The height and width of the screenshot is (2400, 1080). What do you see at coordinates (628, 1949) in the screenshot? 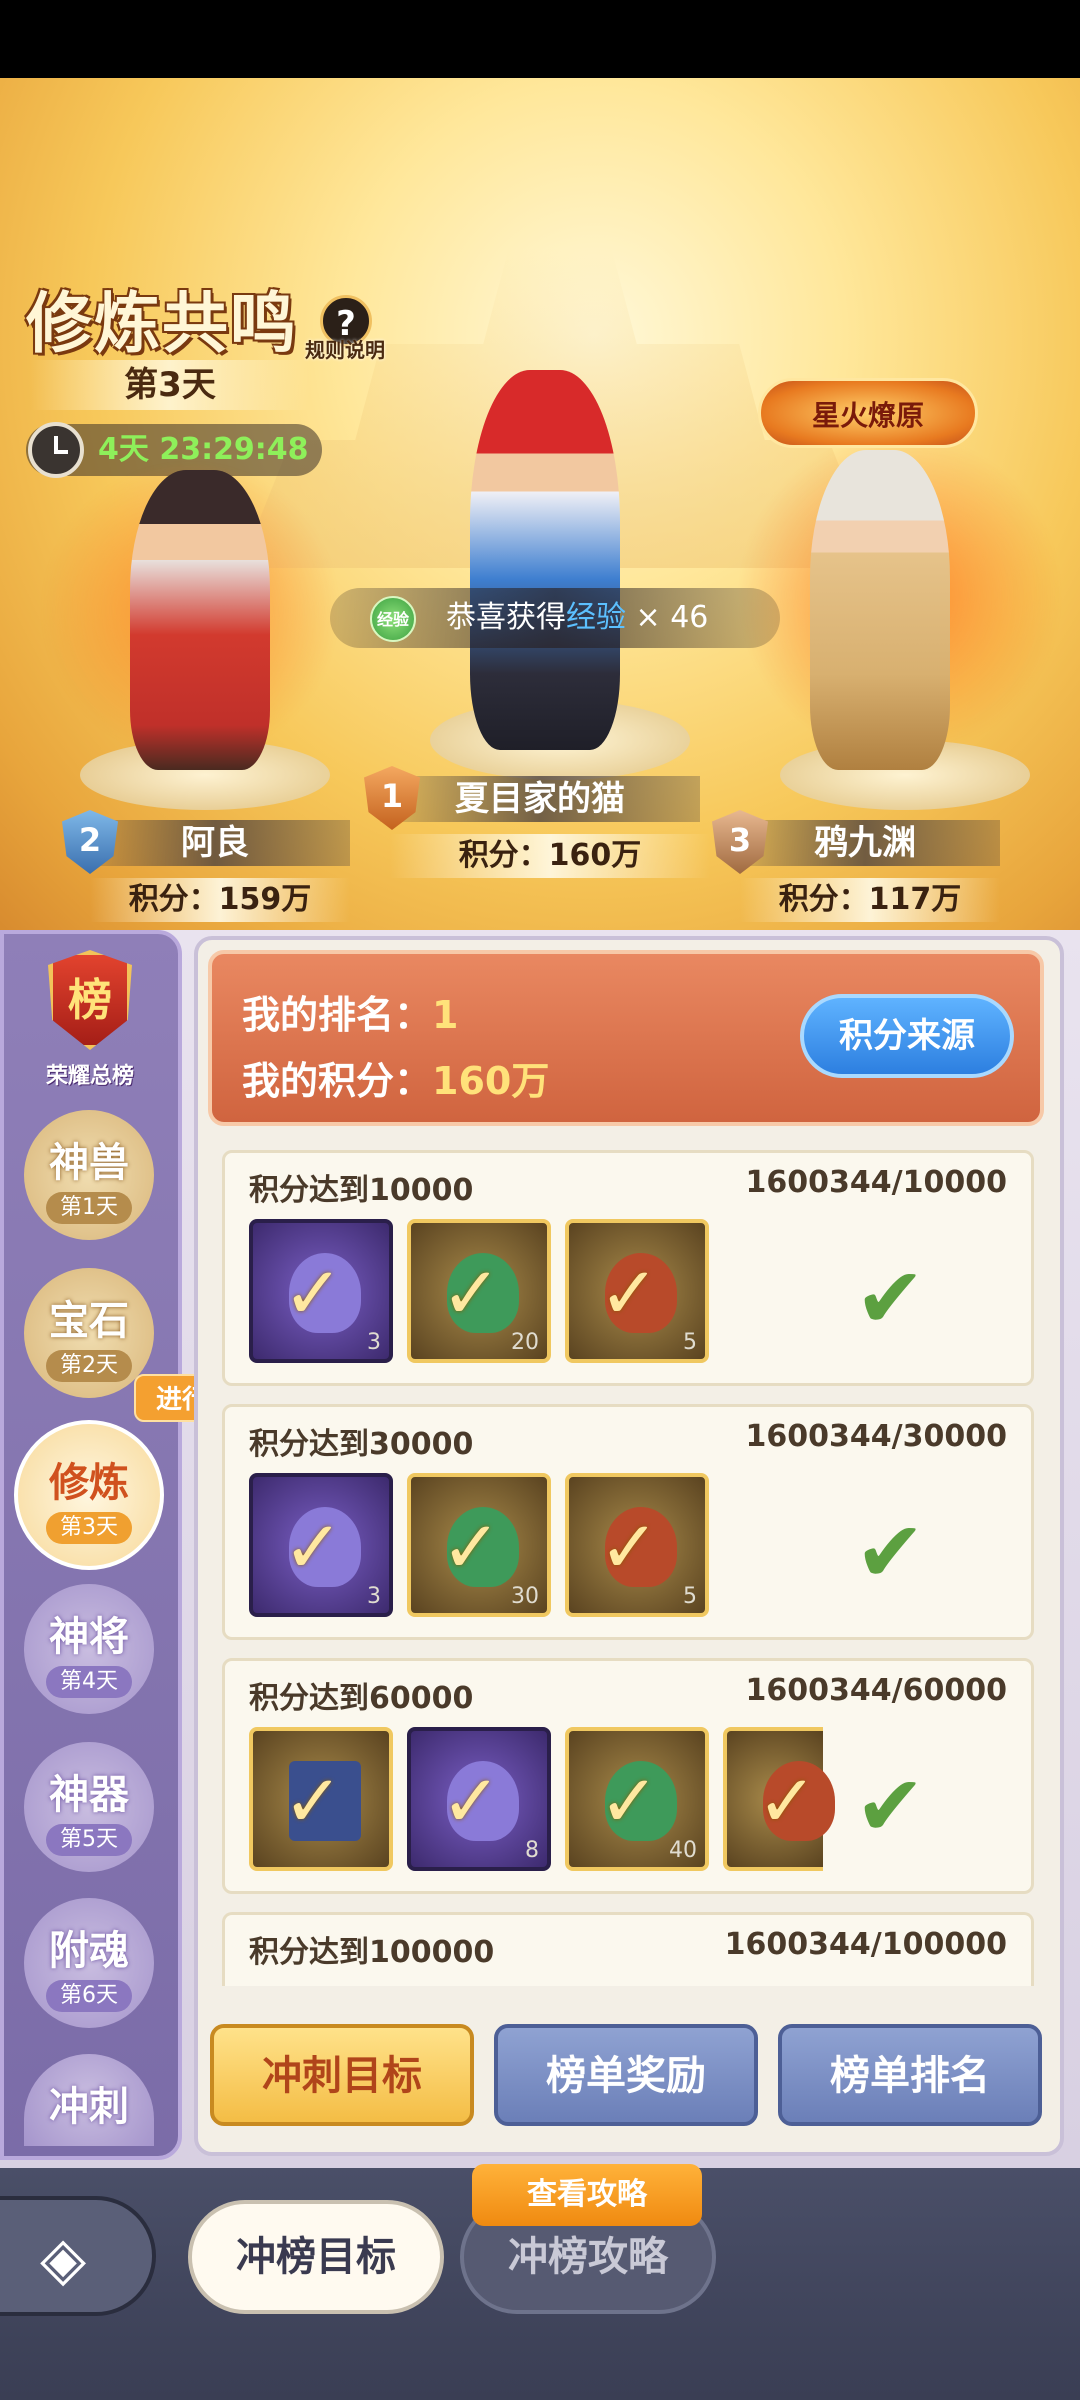
I see `reward-tier: 积分达到100000 1600344/100000` at bounding box center [628, 1949].